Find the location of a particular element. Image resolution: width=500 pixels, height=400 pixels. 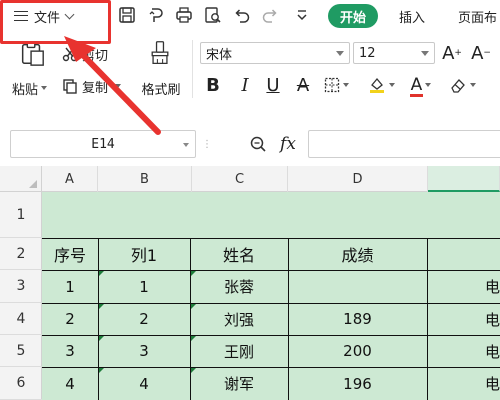

customize-toolbar-icon is located at coordinates (302, 15).